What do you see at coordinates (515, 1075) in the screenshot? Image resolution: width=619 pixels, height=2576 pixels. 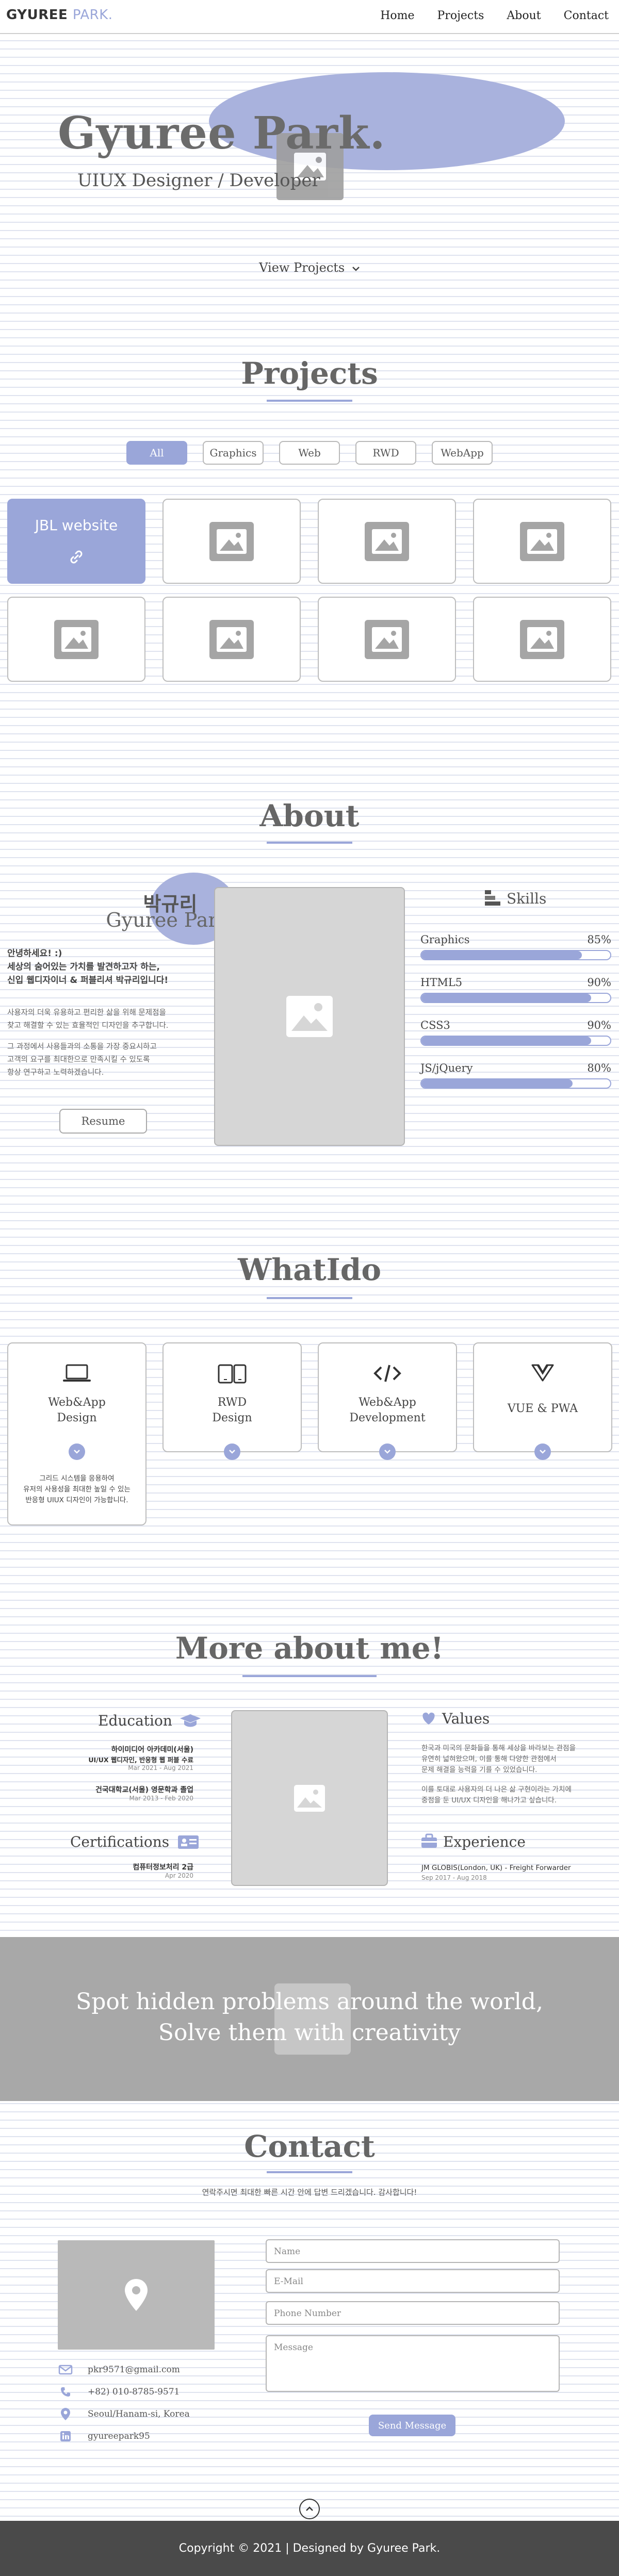 I see `skill-row: JS/jQuery 80%` at bounding box center [515, 1075].